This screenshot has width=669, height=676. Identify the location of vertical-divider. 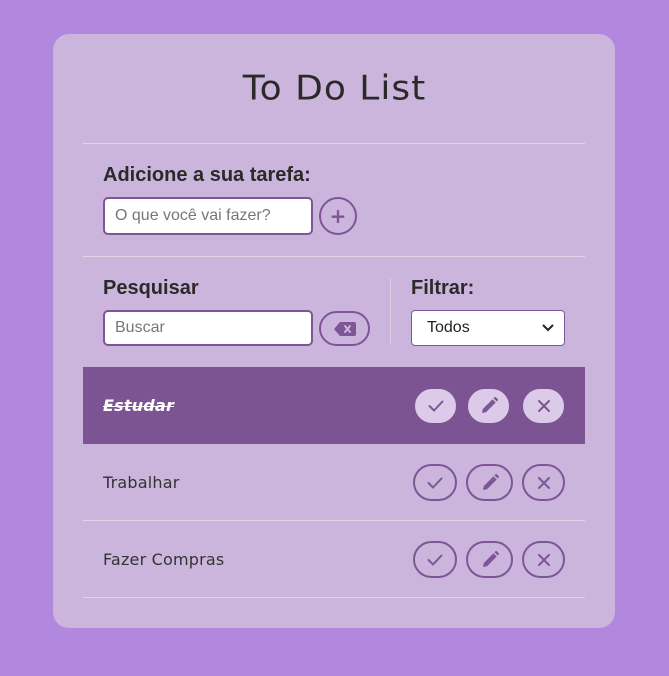
(390, 311).